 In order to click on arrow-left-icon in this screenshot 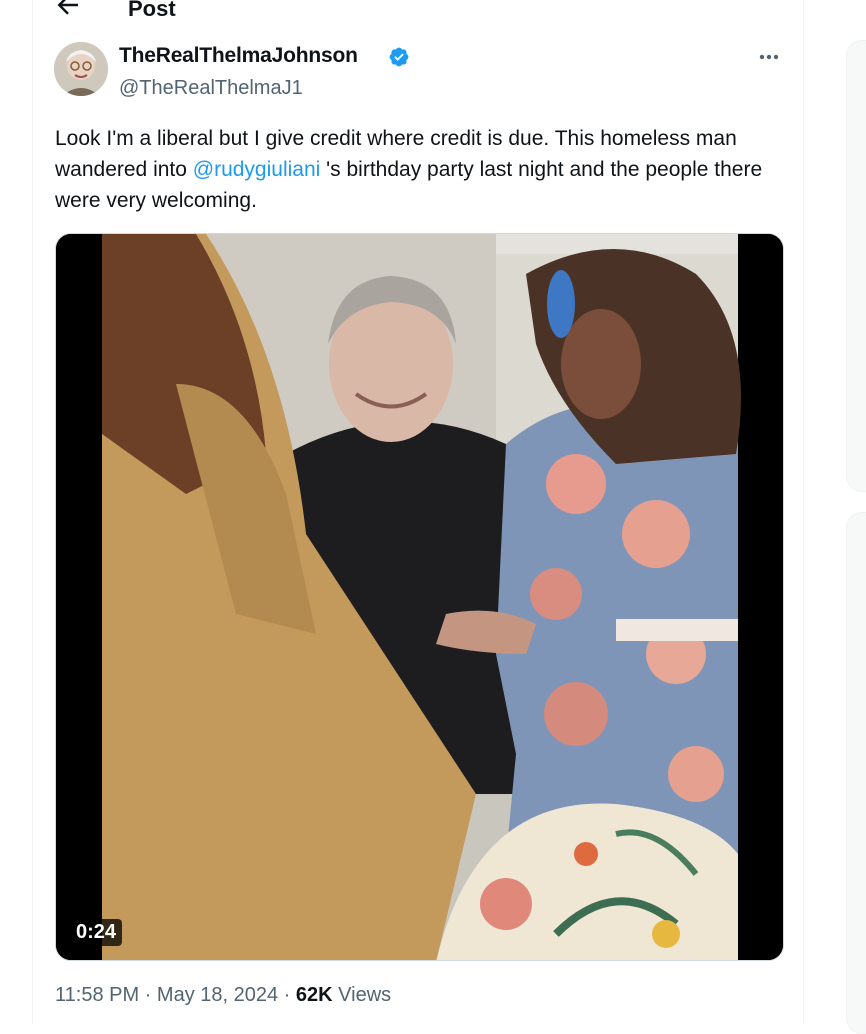, I will do `click(68, 10)`.